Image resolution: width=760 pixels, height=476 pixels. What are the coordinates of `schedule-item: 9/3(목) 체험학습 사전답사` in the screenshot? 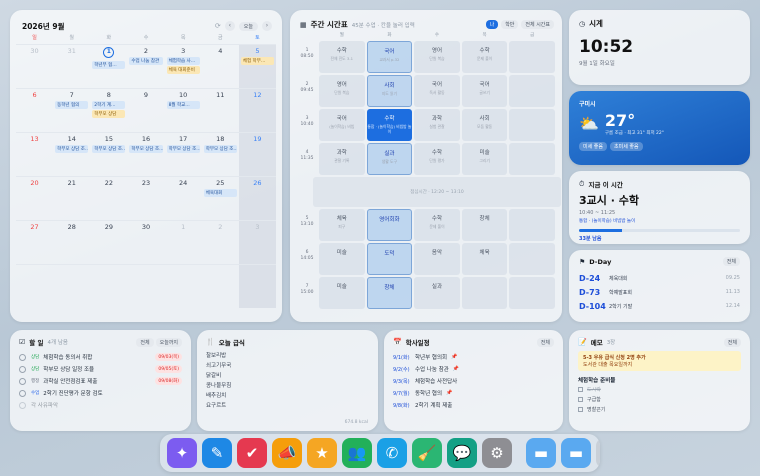 It's located at (473, 381).